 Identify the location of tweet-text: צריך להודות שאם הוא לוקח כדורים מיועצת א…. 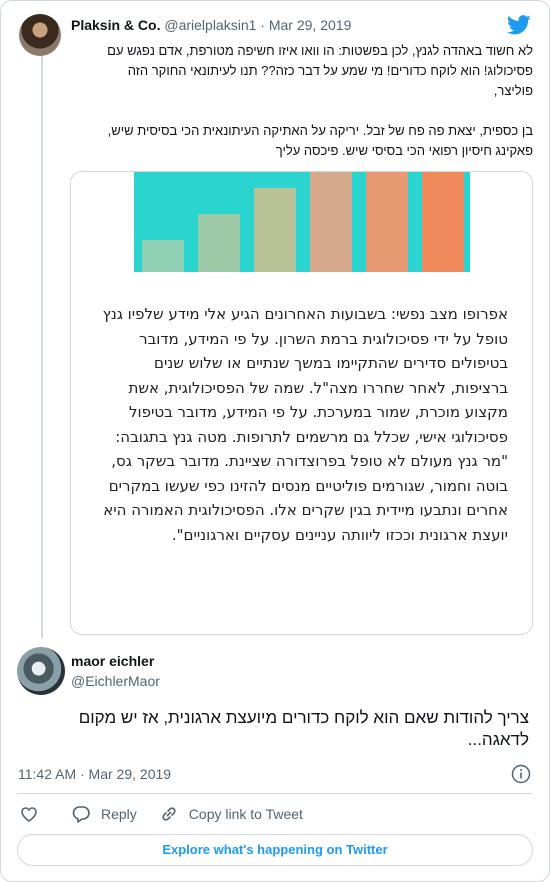
(303, 728).